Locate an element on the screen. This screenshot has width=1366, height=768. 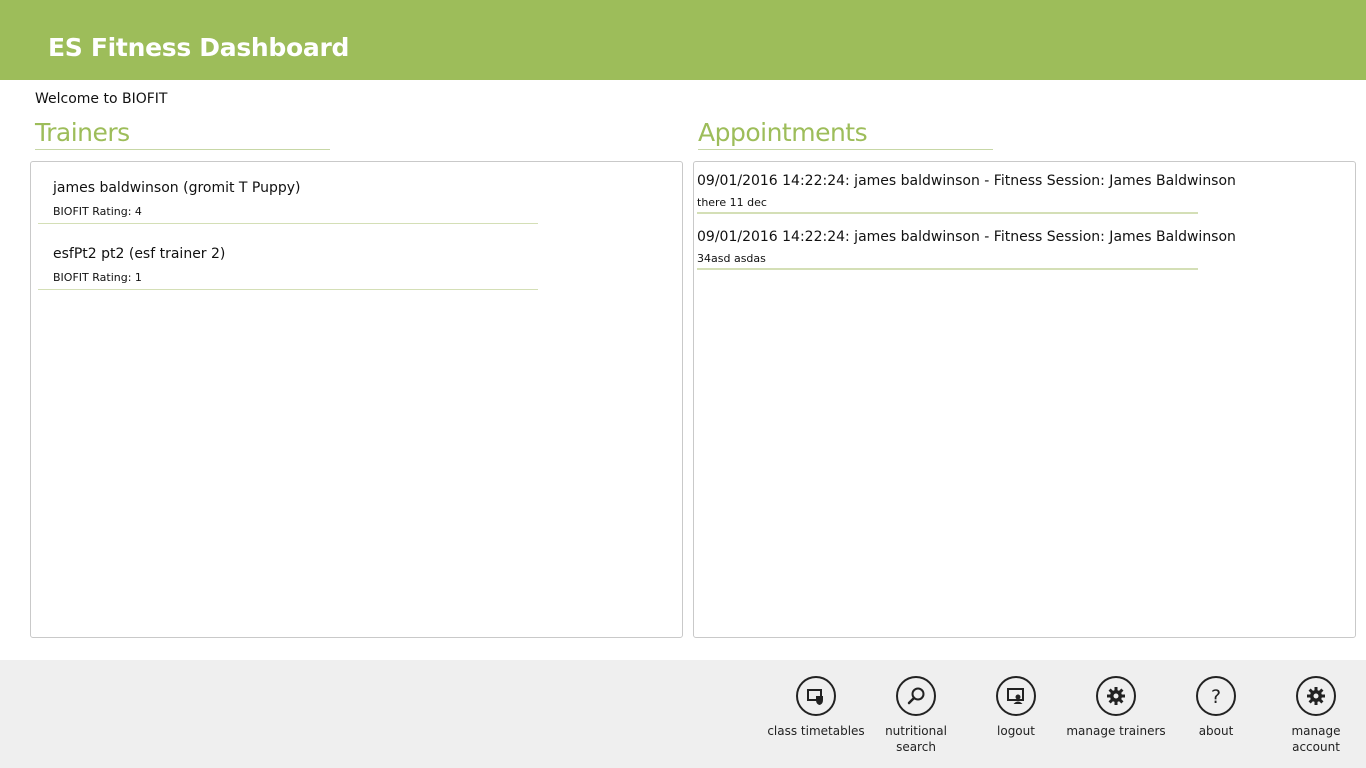
header-bar: ES Fitness Dashboard is located at coordinates (683, 40).